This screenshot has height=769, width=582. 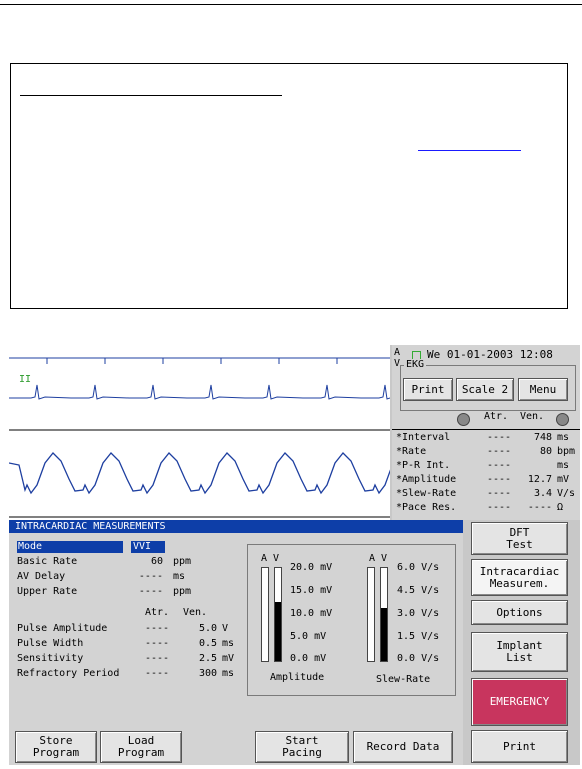 I want to click on date-time: We 01-01-2003 12:08, so click(x=482, y=354).